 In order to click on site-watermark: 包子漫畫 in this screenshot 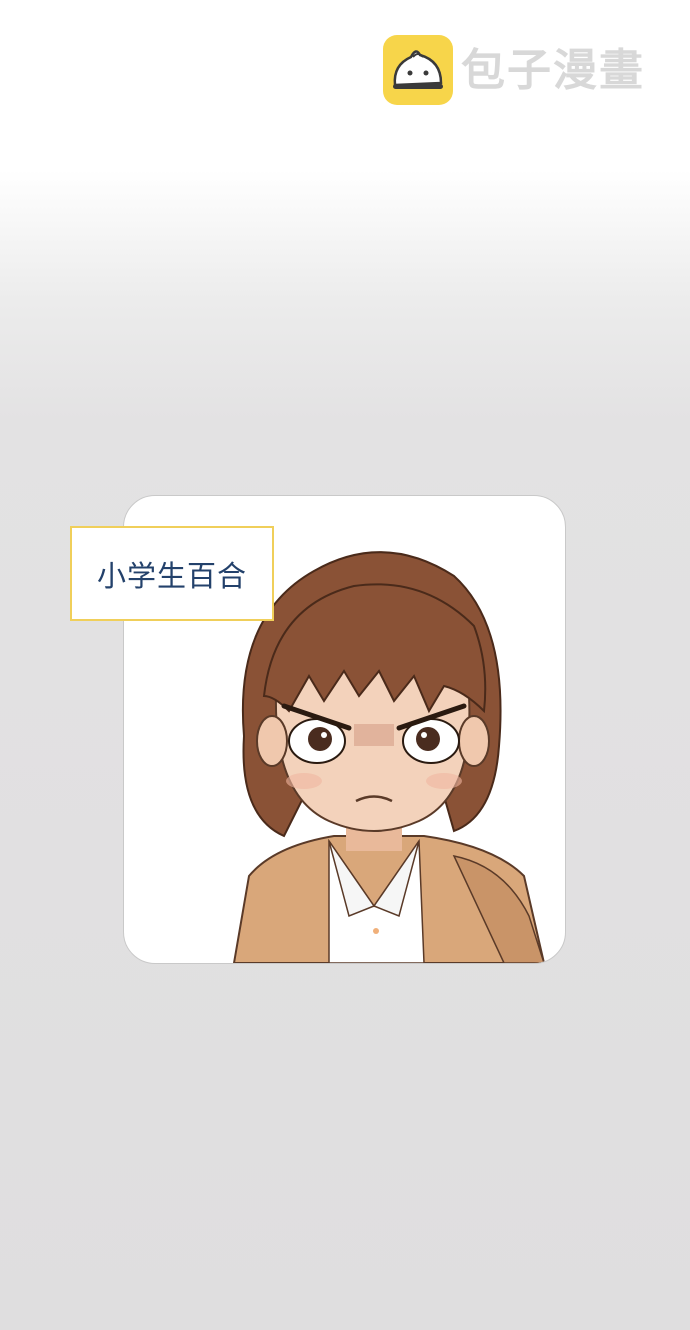, I will do `click(523, 71)`.